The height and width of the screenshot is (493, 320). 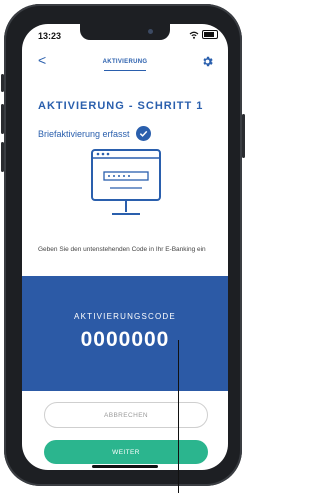 What do you see at coordinates (125, 339) in the screenshot?
I see `activation-code-value: 0000000` at bounding box center [125, 339].